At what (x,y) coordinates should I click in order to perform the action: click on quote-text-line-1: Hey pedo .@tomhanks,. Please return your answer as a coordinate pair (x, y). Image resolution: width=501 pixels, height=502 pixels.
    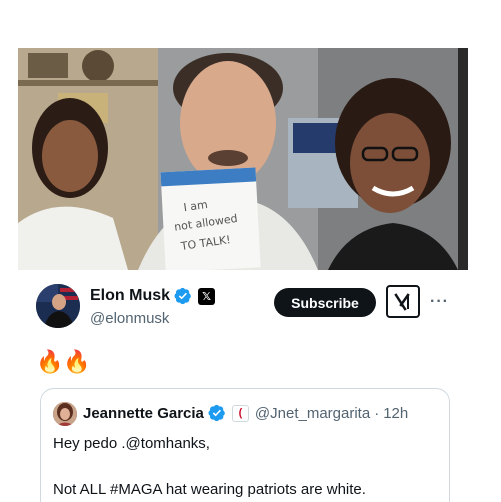
    Looking at the image, I should click on (131, 443).